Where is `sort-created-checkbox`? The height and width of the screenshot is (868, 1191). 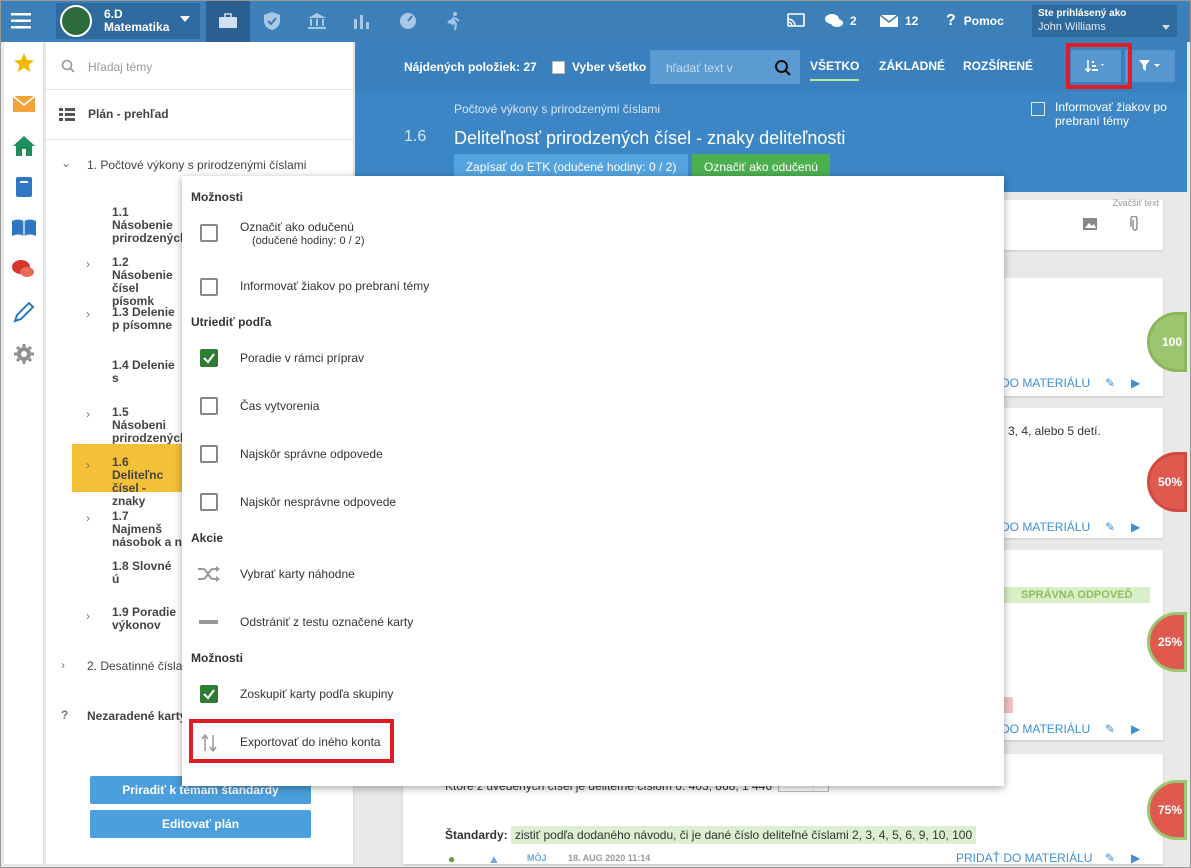 sort-created-checkbox is located at coordinates (209, 406).